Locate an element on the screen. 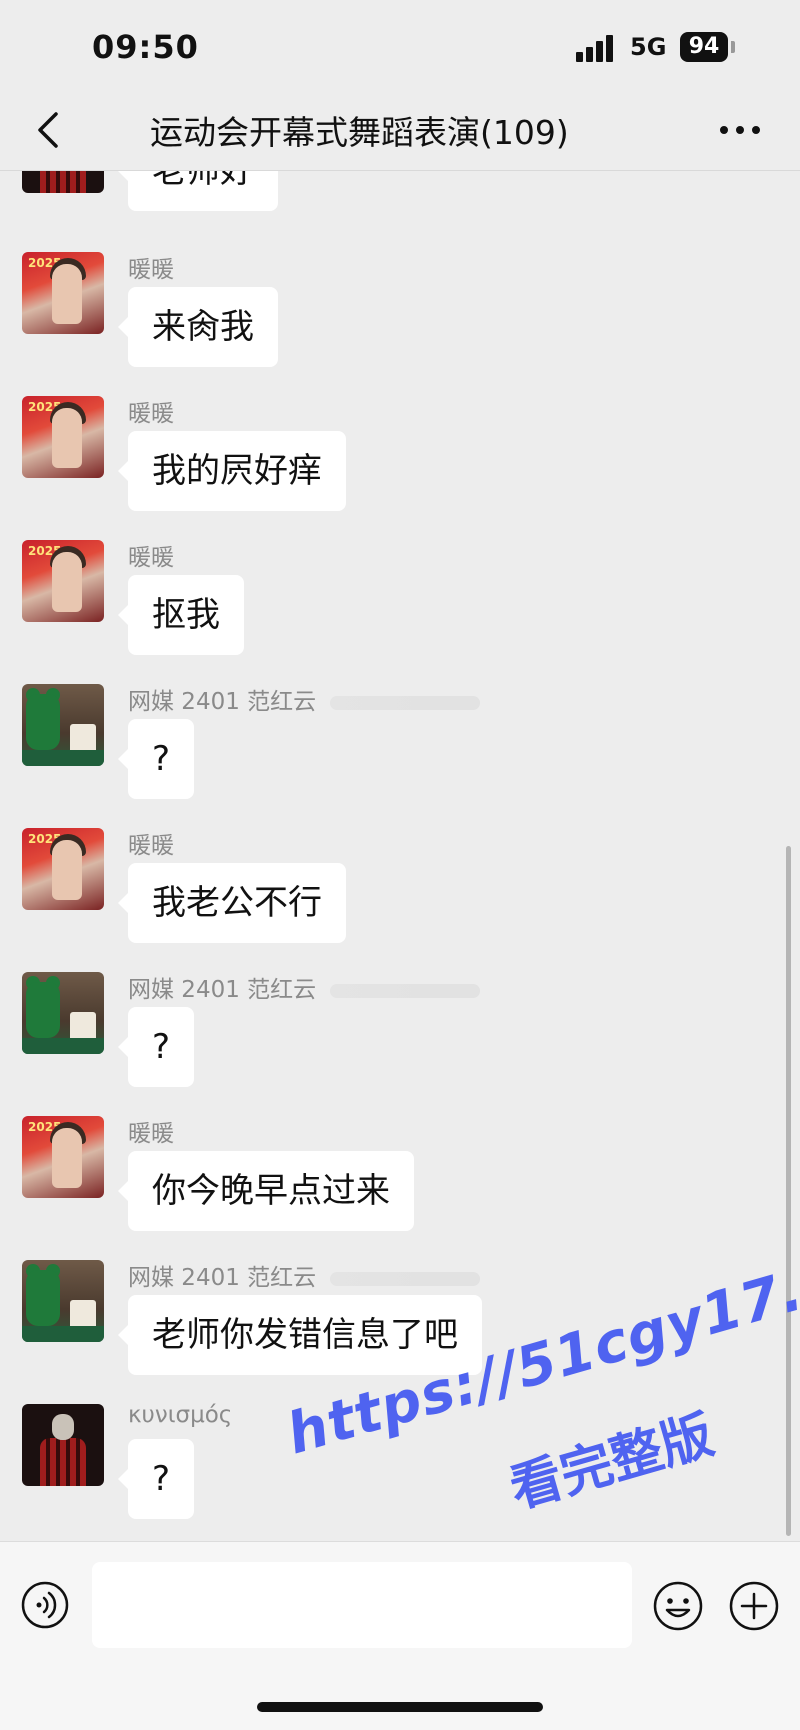 The height and width of the screenshot is (1730, 800). message-bubble: 你今晚早点过来 is located at coordinates (266, 1191).